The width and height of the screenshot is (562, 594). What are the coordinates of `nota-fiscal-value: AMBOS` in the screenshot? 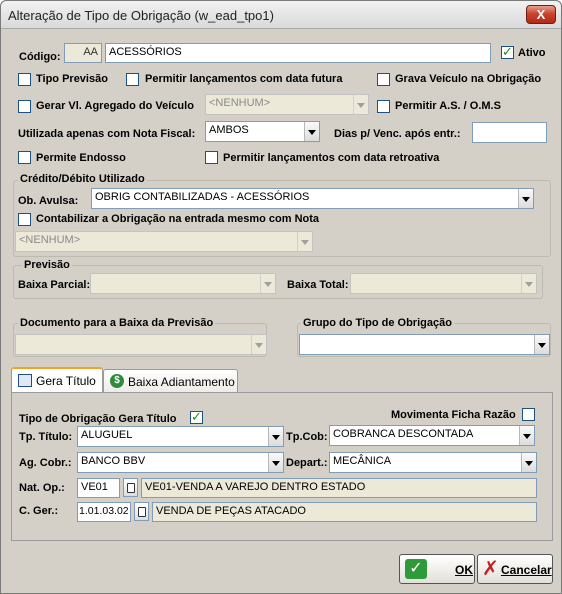 It's located at (229, 130).